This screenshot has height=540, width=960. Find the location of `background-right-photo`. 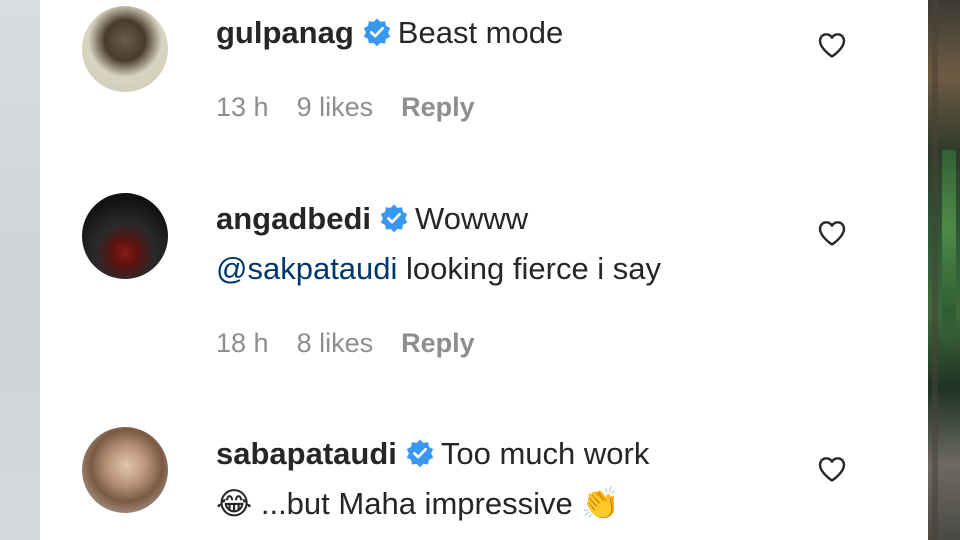

background-right-photo is located at coordinates (944, 270).